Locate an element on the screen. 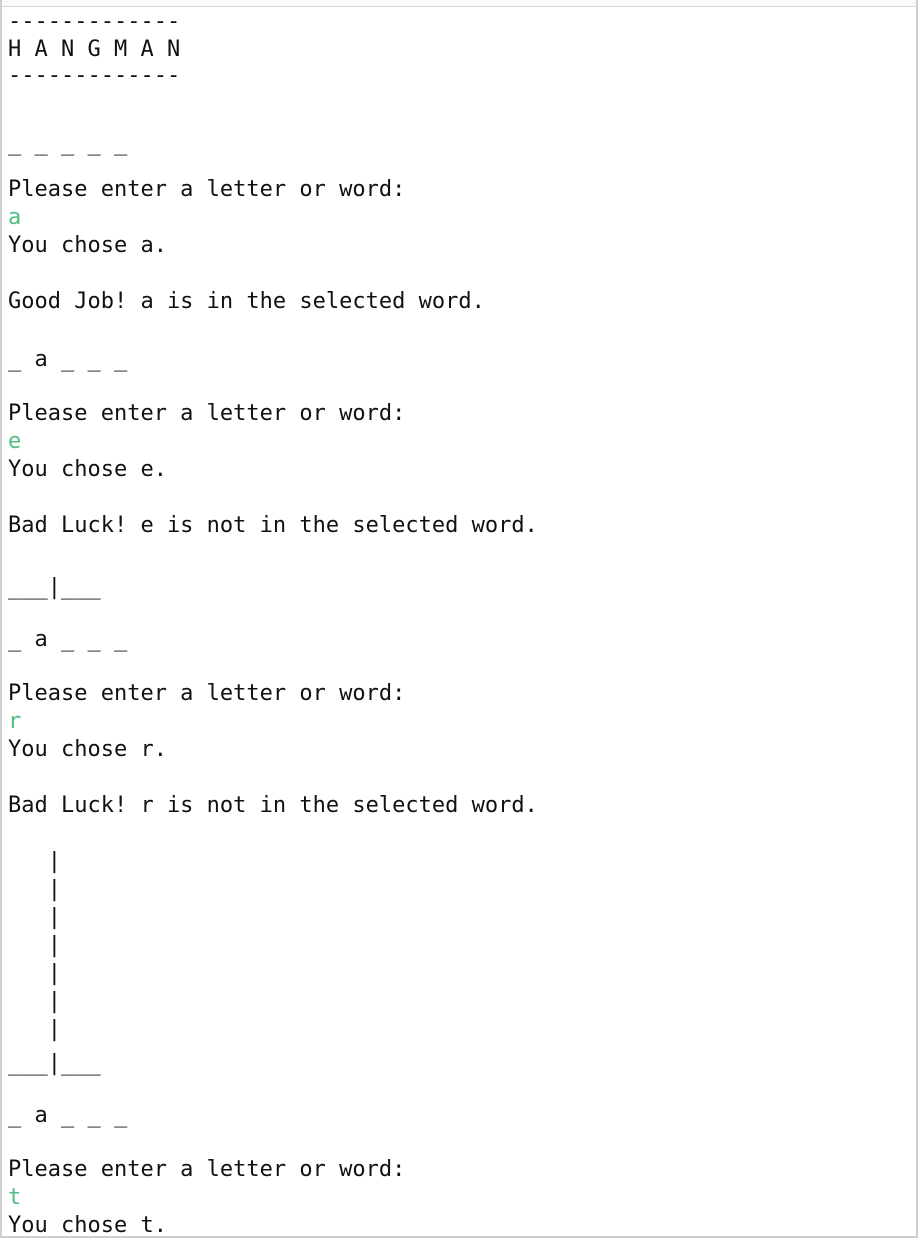 The height and width of the screenshot is (1238, 918). choice-message: You chose r. is located at coordinates (87, 749).